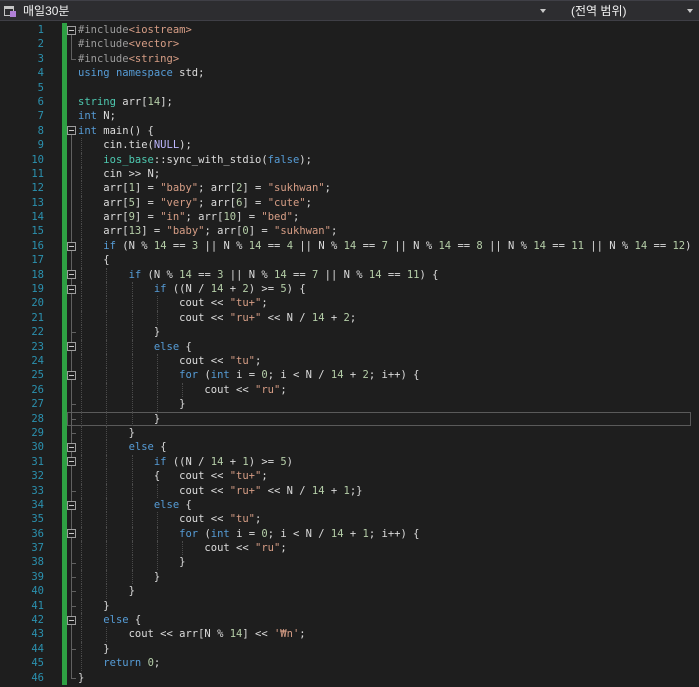 The width and height of the screenshot is (699, 687). Describe the element at coordinates (384, 217) in the screenshot. I see `code-text: arr[9] = "in"; arr[10] = "bed";` at that location.